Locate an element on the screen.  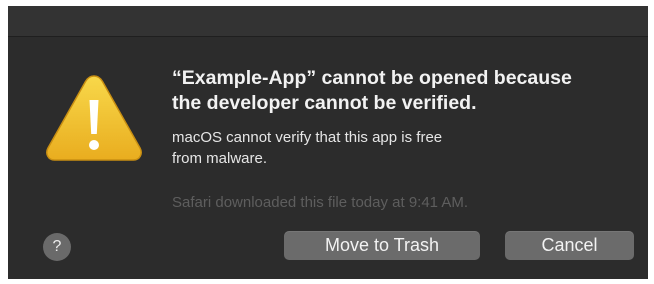
alert-headline-line-2: the developer cannot be verified. is located at coordinates (324, 103).